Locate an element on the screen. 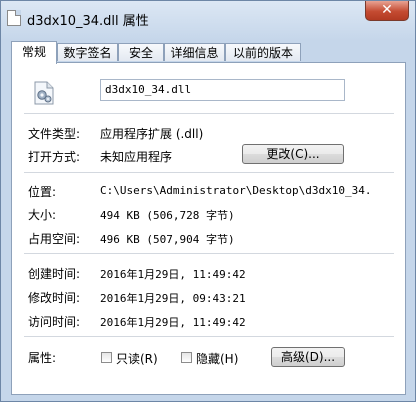 This screenshot has width=416, height=402. size-on-disk-label: 占用空间: is located at coordinates (54, 239).